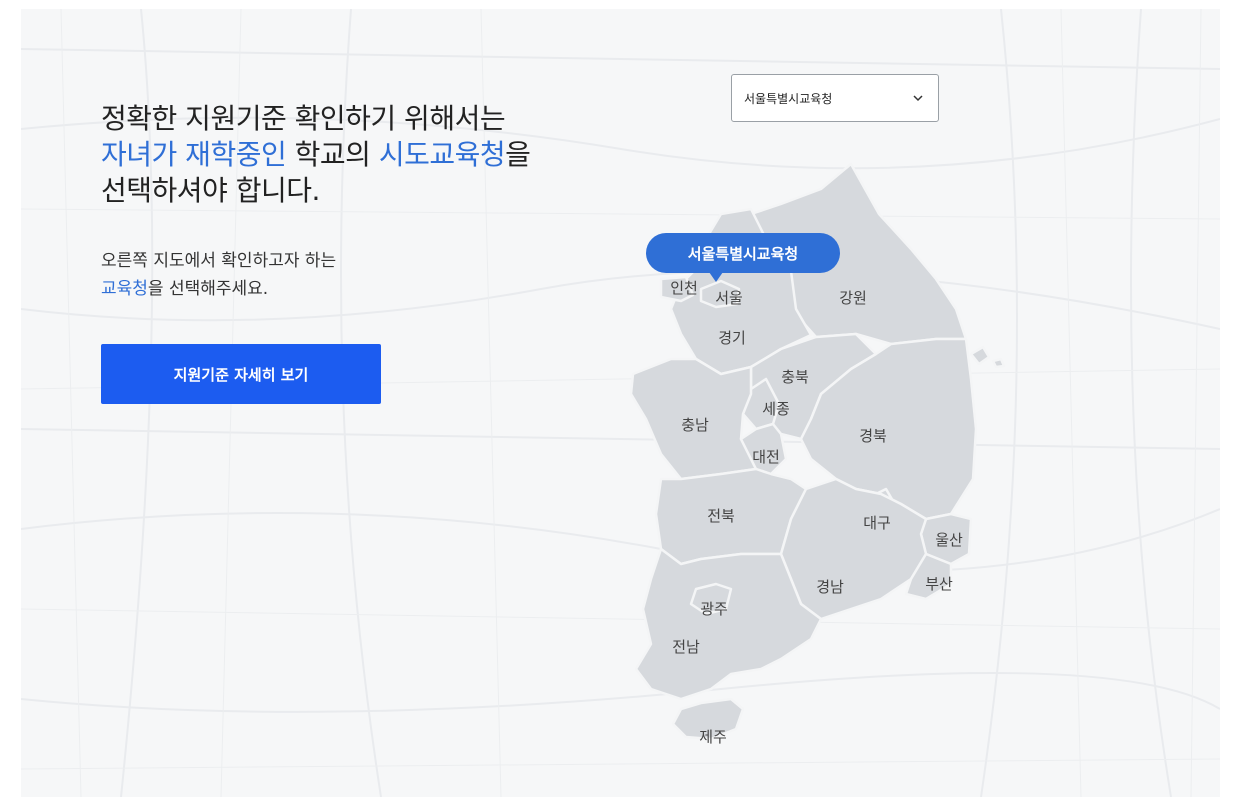 The image size is (1237, 797). Describe the element at coordinates (980, 355) in the screenshot. I see `island-ulleungdo` at that location.